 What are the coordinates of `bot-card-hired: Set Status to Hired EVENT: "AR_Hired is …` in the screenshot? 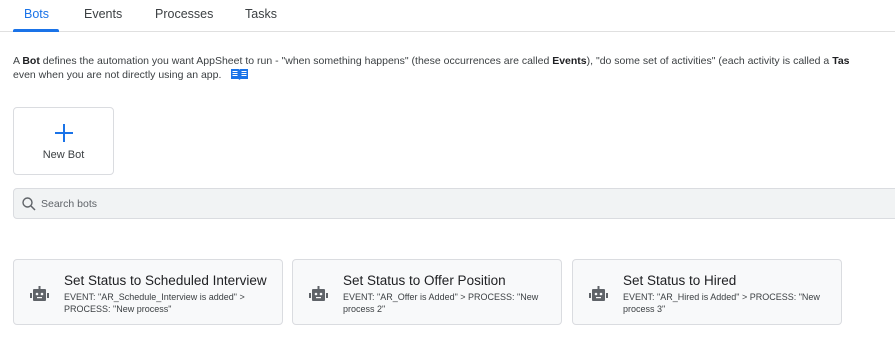 It's located at (707, 292).